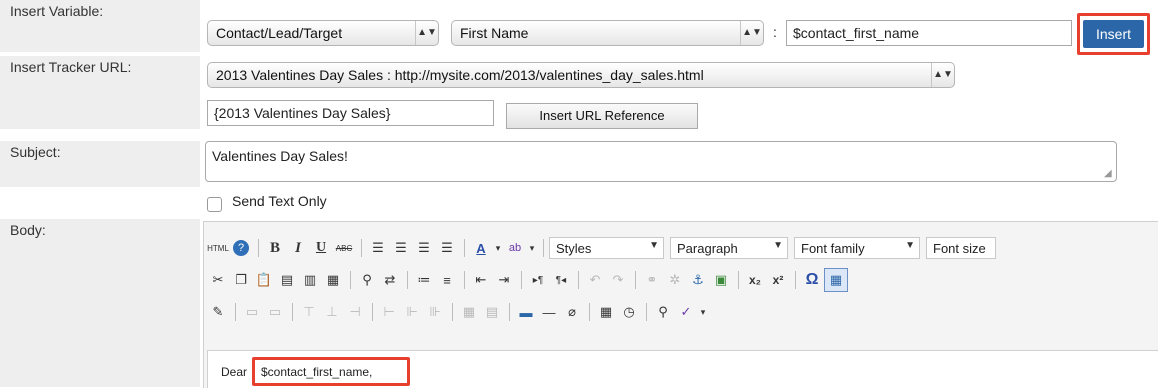  What do you see at coordinates (606, 312) in the screenshot?
I see `insert-date-icon: ▦` at bounding box center [606, 312].